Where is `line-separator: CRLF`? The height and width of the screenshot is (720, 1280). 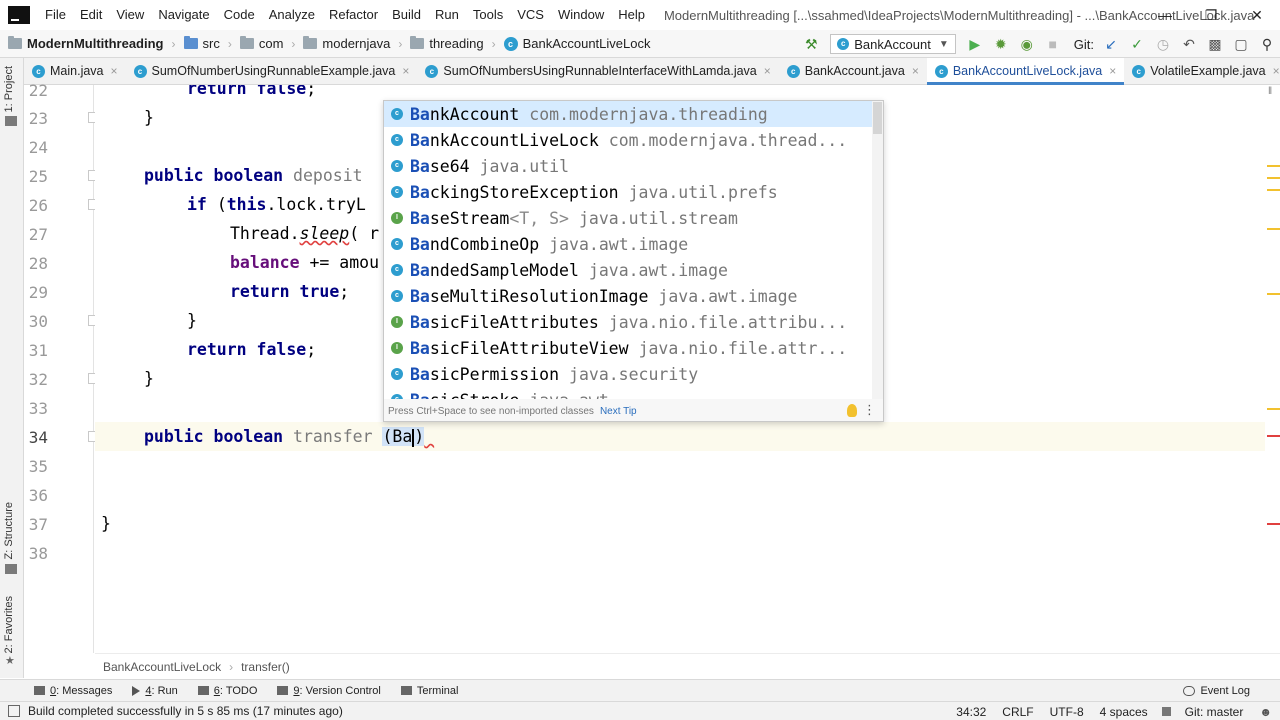 line-separator: CRLF is located at coordinates (1017, 712).